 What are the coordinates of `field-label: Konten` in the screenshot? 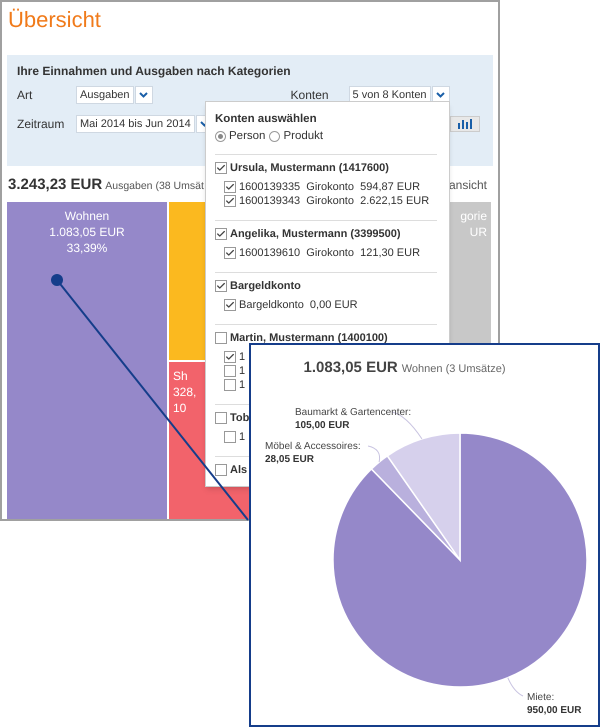 It's located at (310, 95).